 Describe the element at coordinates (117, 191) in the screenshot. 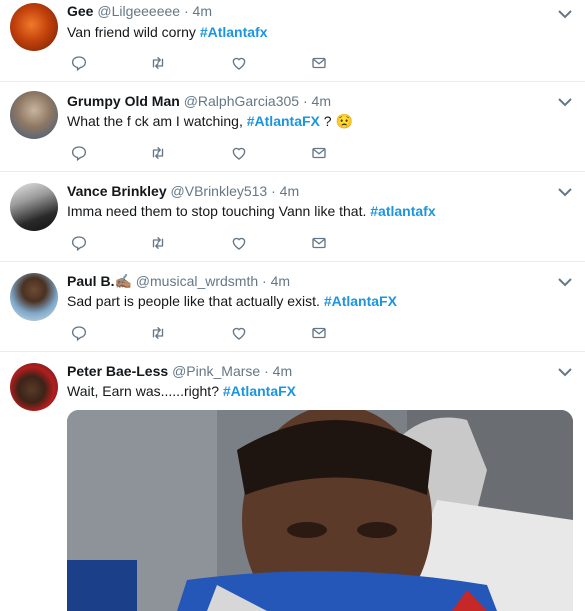

I see `display-name: Vance Brinkley` at that location.